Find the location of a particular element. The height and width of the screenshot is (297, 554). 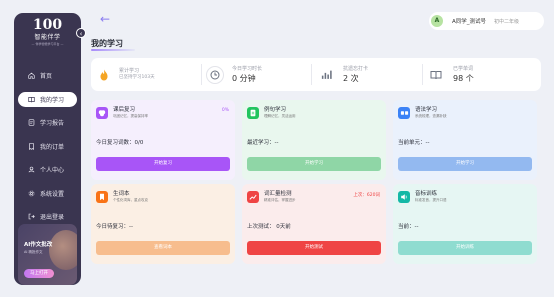

page-title: 我的学习 is located at coordinates (107, 43).